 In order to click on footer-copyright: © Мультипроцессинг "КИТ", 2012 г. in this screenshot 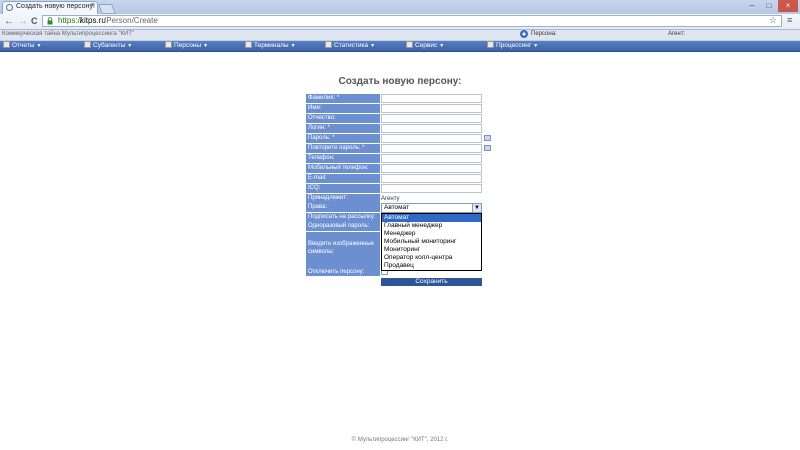, I will do `click(400, 440)`.